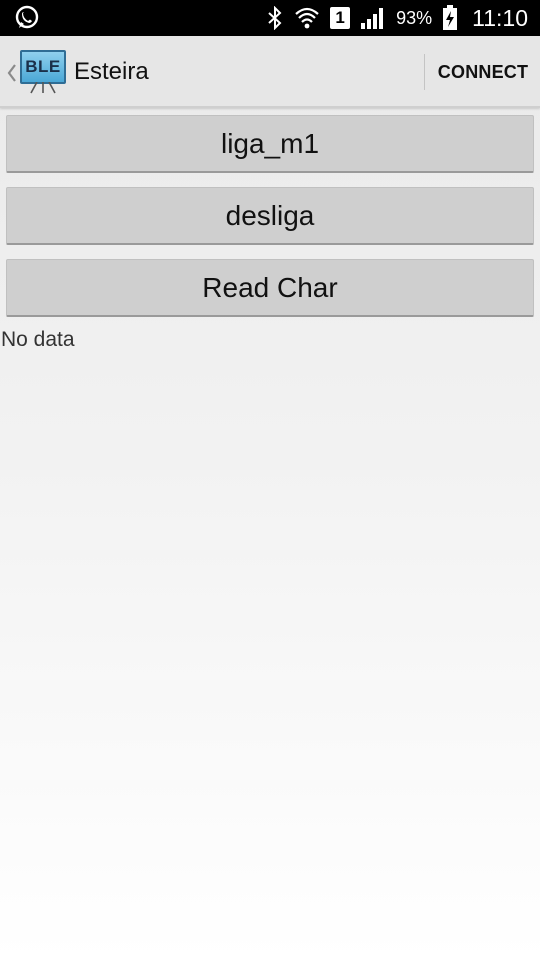 The width and height of the screenshot is (540, 960). I want to click on battery-charging-icon, so click(450, 18).